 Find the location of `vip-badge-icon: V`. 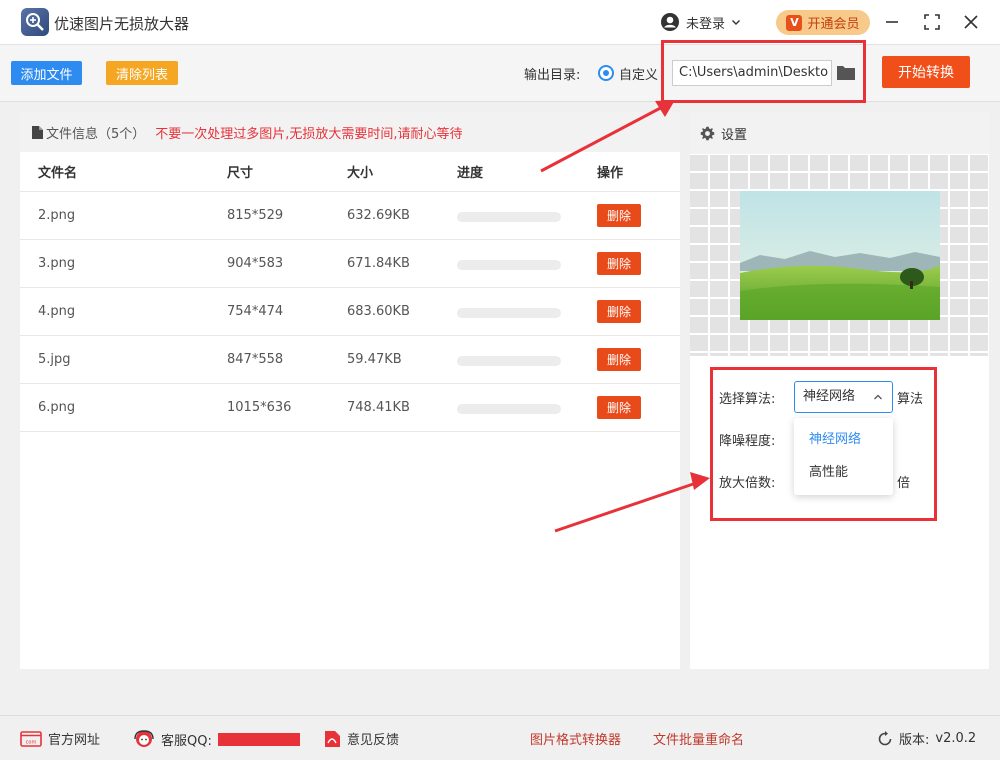

vip-badge-icon: V is located at coordinates (794, 22).